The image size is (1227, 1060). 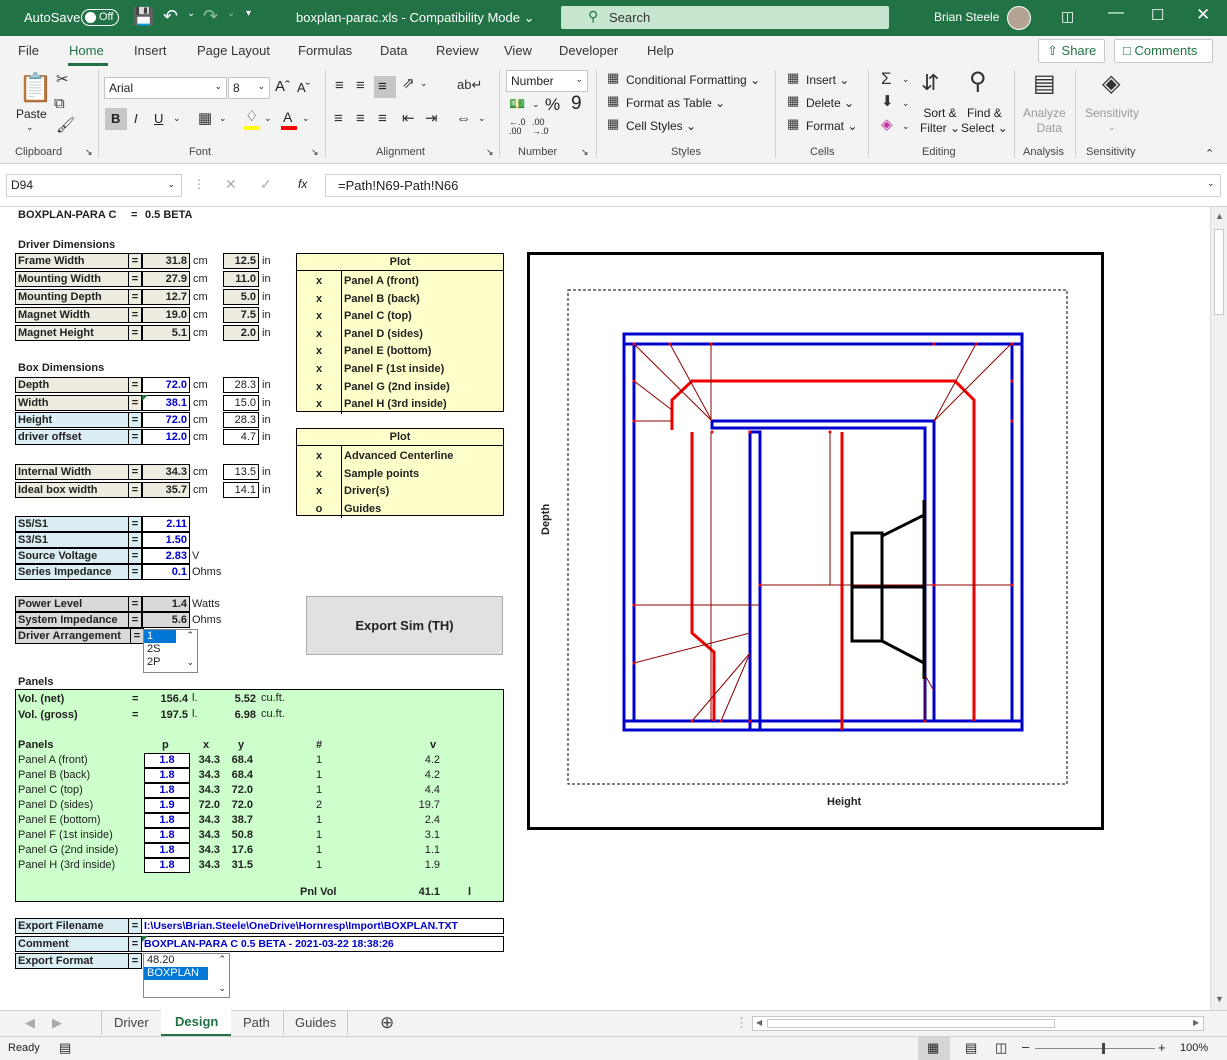 What do you see at coordinates (984, 121) in the screenshot?
I see `find-select-button: Find & Select ⌄` at bounding box center [984, 121].